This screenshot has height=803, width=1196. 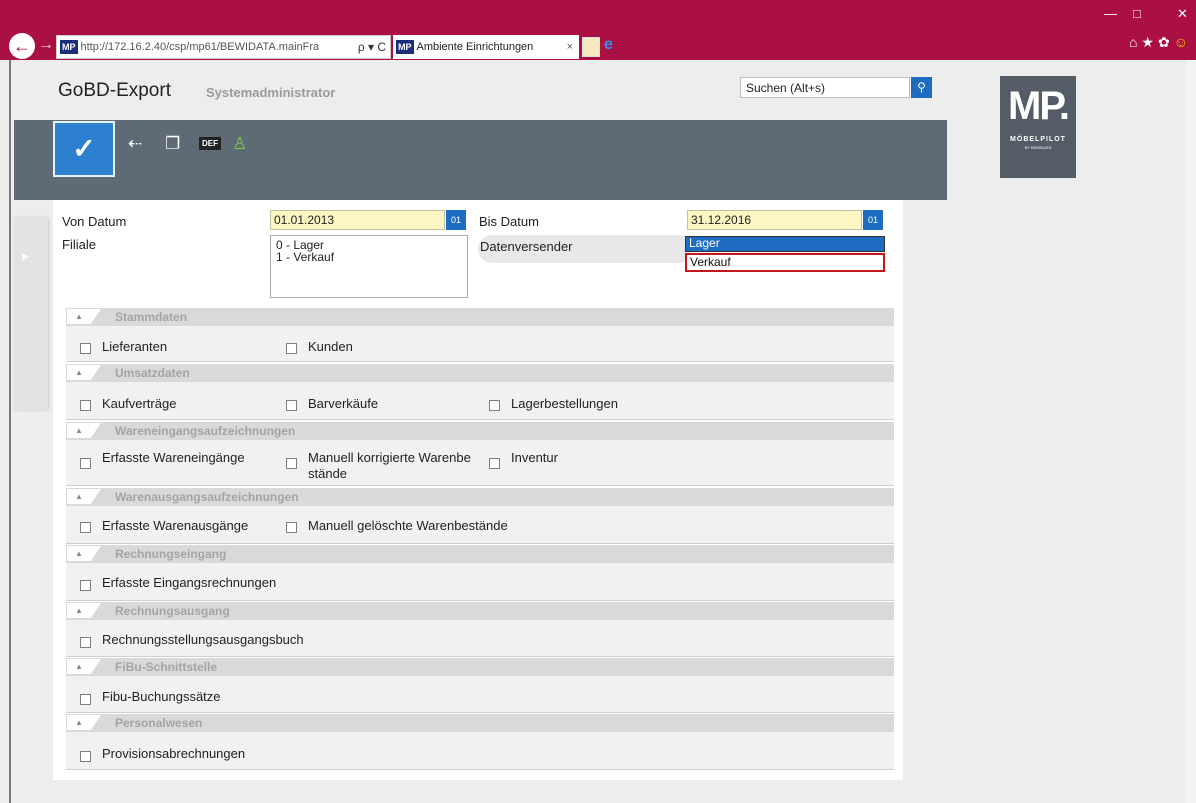 What do you see at coordinates (291, 405) in the screenshot?
I see `checkbox-barverkaeufe` at bounding box center [291, 405].